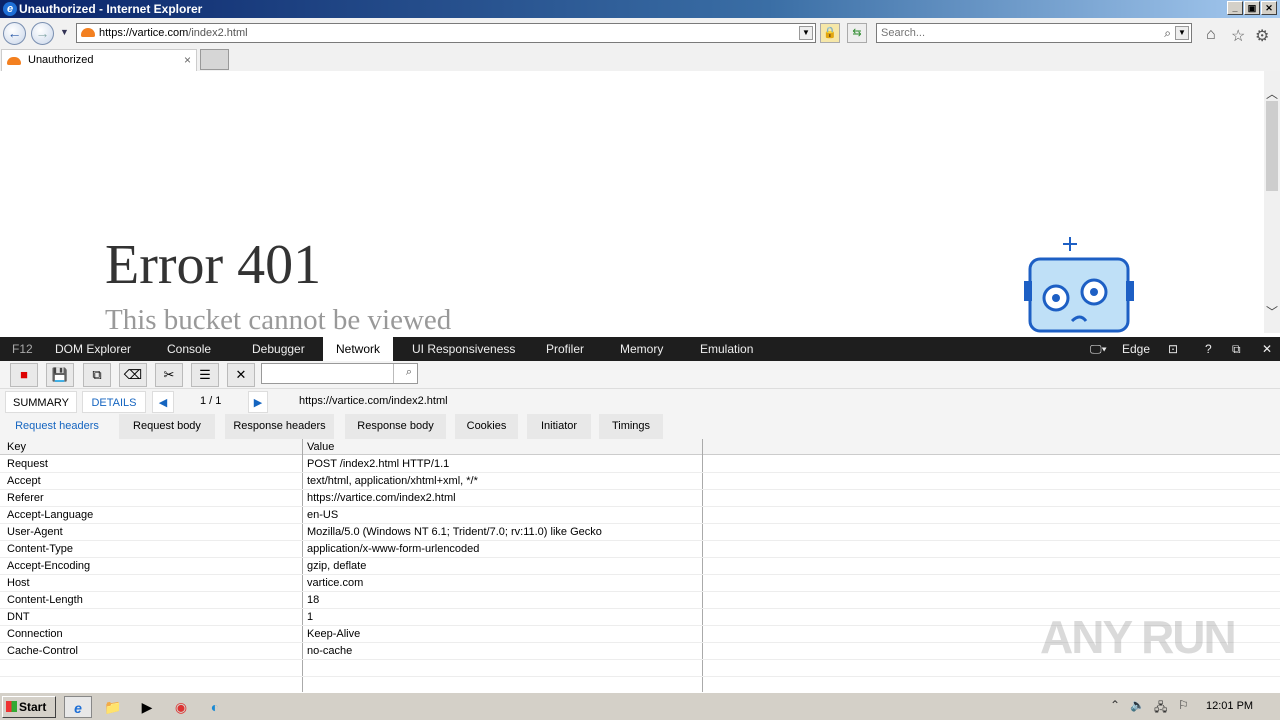  What do you see at coordinates (133, 375) in the screenshot?
I see `clear-entries-icon: ⌫` at bounding box center [133, 375].